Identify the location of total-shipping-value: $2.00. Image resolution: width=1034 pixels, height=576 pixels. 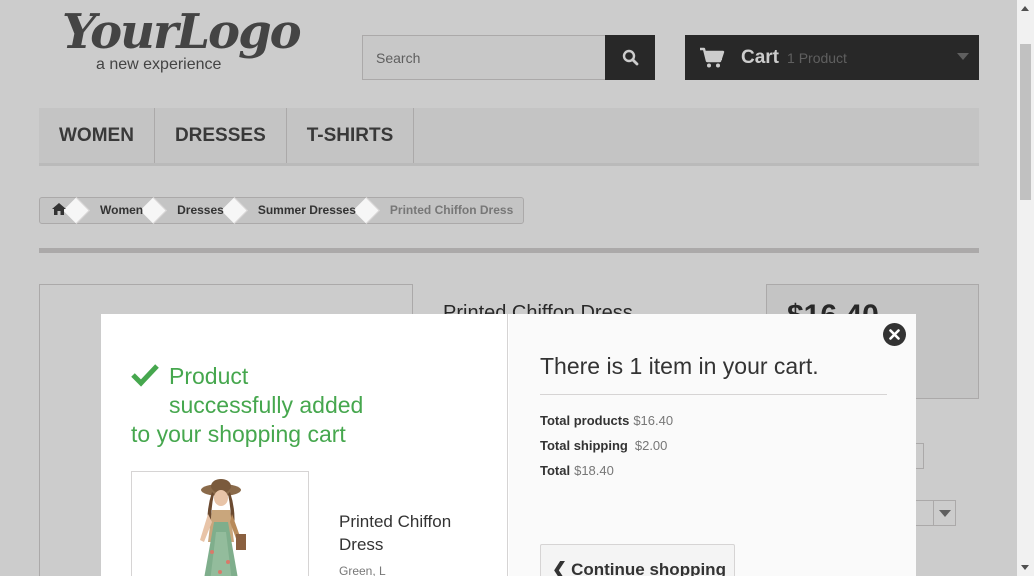
(651, 445).